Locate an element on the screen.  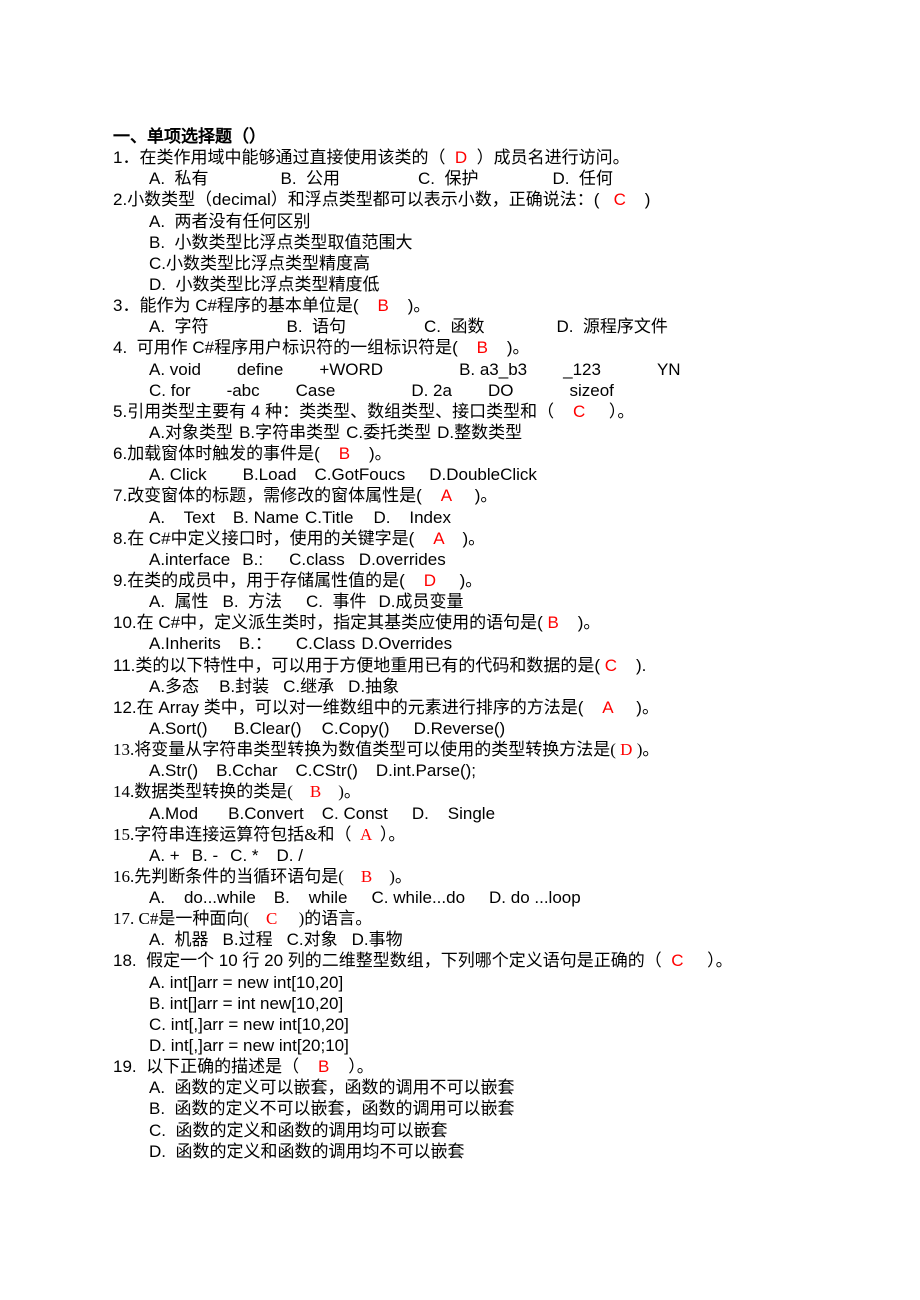
question-stem: 13.将变量从字符串类型转换为数值类型可以使用的类型转换方法是( D )。 is located at coordinates (473, 749).